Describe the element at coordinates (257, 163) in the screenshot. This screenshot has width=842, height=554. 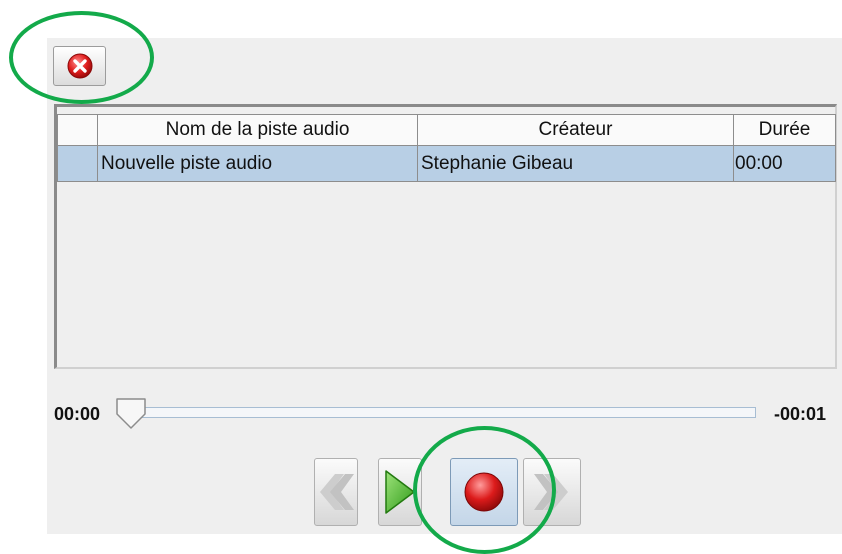
I see `track-name-cell: Nouvelle piste audio` at that location.